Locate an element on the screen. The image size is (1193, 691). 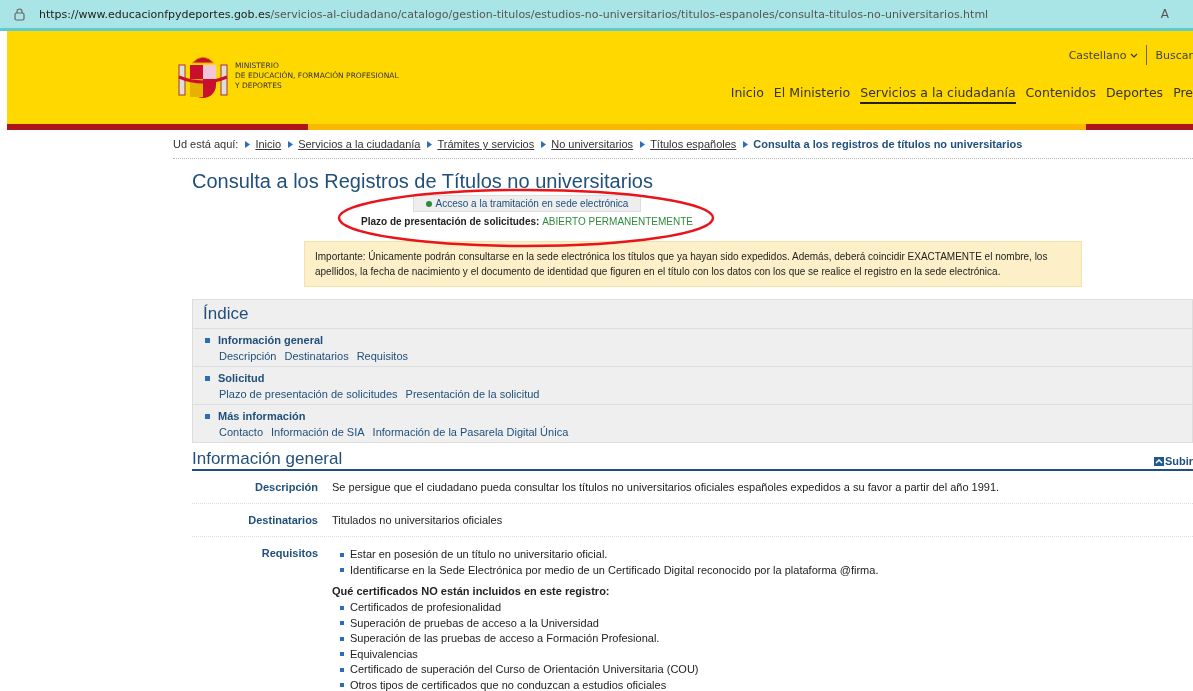
list-item: Equivalencias is located at coordinates (384, 654).